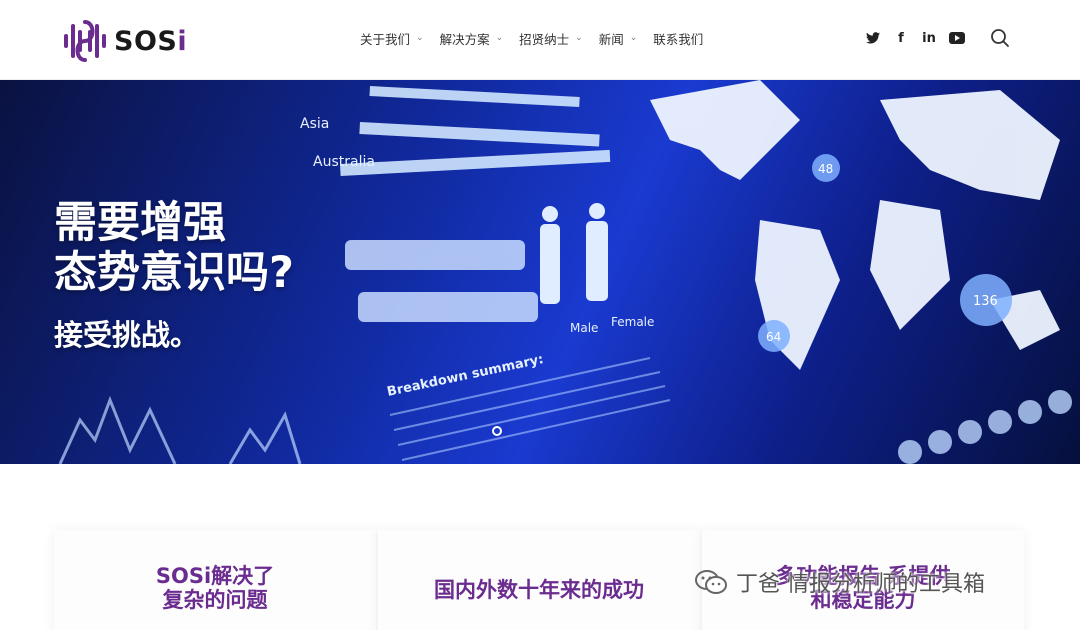 The height and width of the screenshot is (630, 1080). Describe the element at coordinates (773, 337) in the screenshot. I see `bg-label-num2: 64` at that location.